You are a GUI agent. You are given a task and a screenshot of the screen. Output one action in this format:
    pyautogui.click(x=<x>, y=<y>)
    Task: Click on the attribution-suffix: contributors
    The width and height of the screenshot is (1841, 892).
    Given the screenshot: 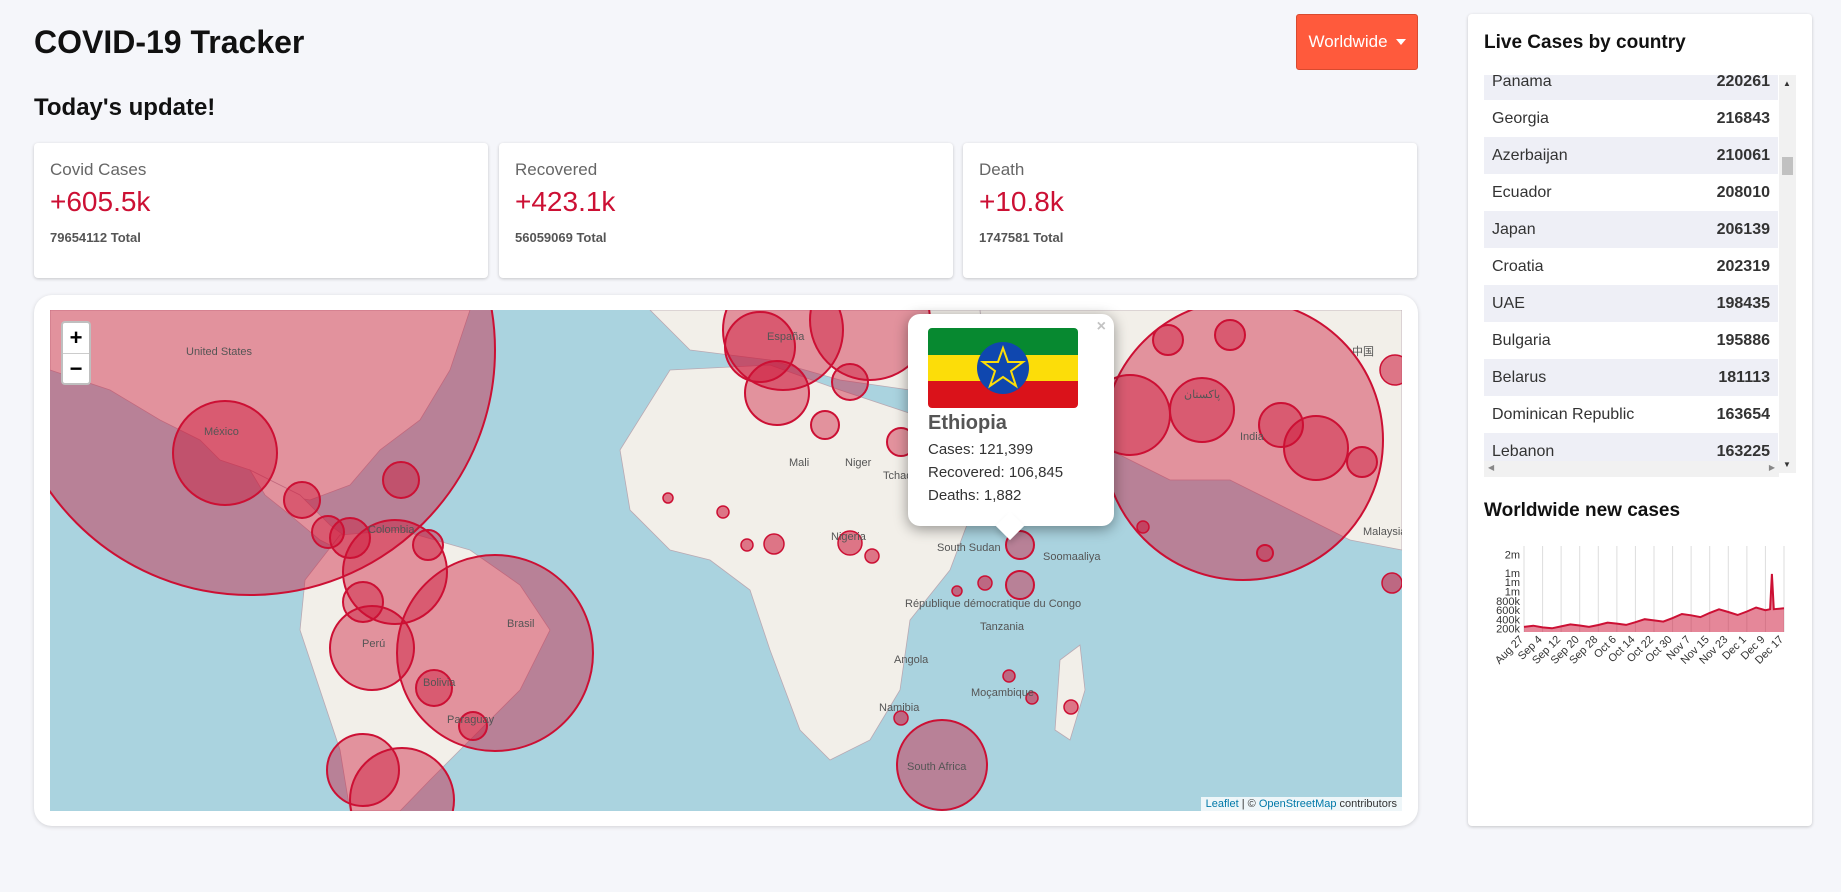 What is the action you would take?
    pyautogui.click(x=1366, y=804)
    